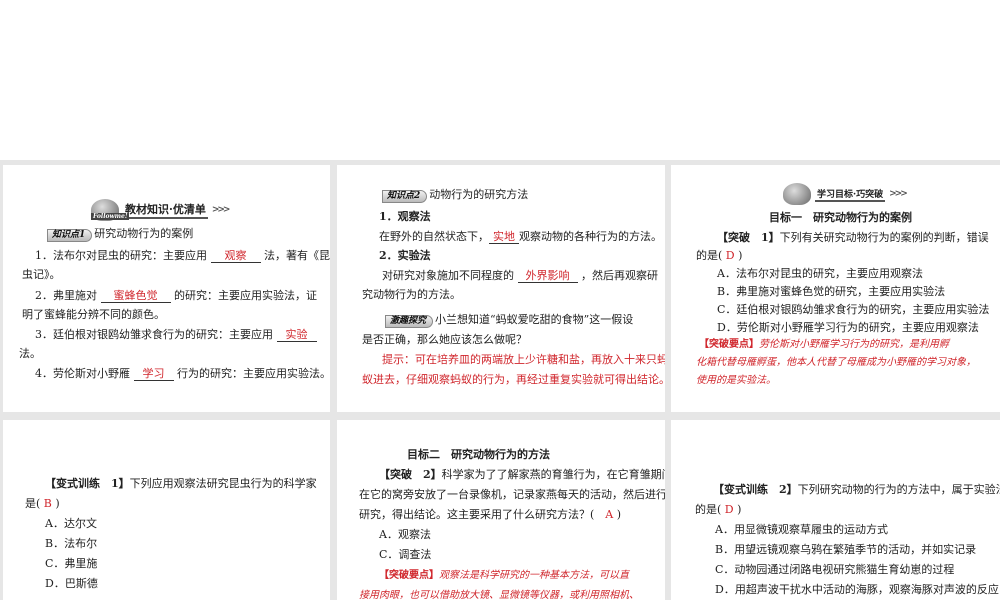 The image size is (1000, 600). Describe the element at coordinates (223, 483) in the screenshot. I see `text: 下列应用观察法研究昆虫行为的科学家` at that location.